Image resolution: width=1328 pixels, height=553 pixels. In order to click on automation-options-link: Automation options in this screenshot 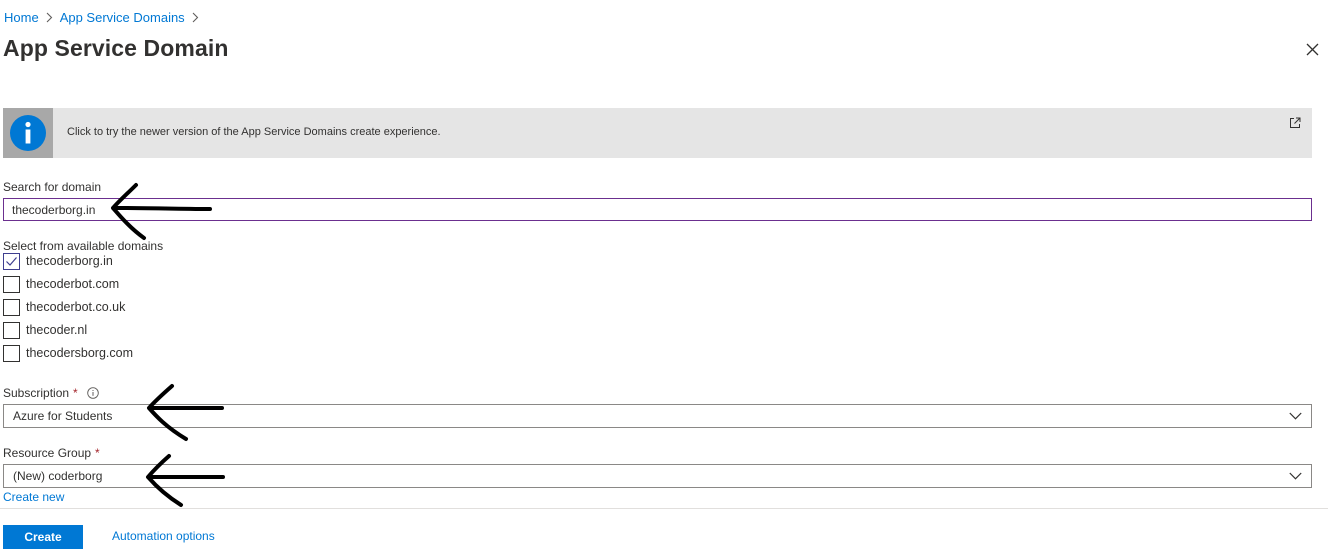, I will do `click(163, 536)`.